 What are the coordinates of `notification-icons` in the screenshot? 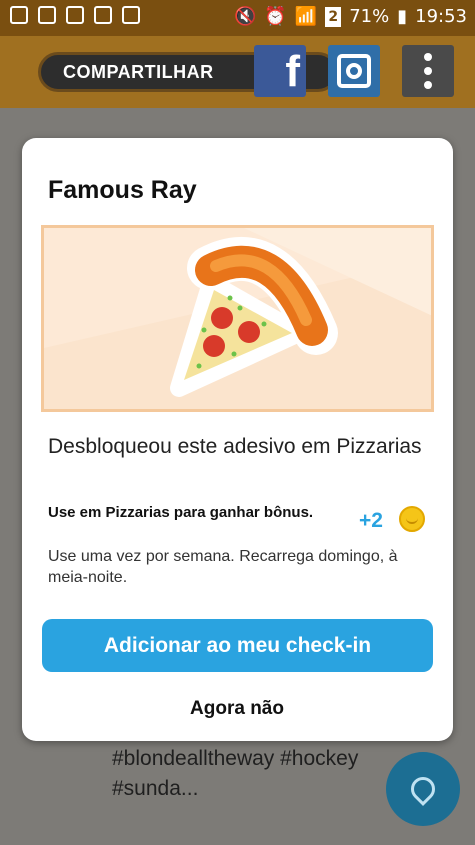 It's located at (75, 15).